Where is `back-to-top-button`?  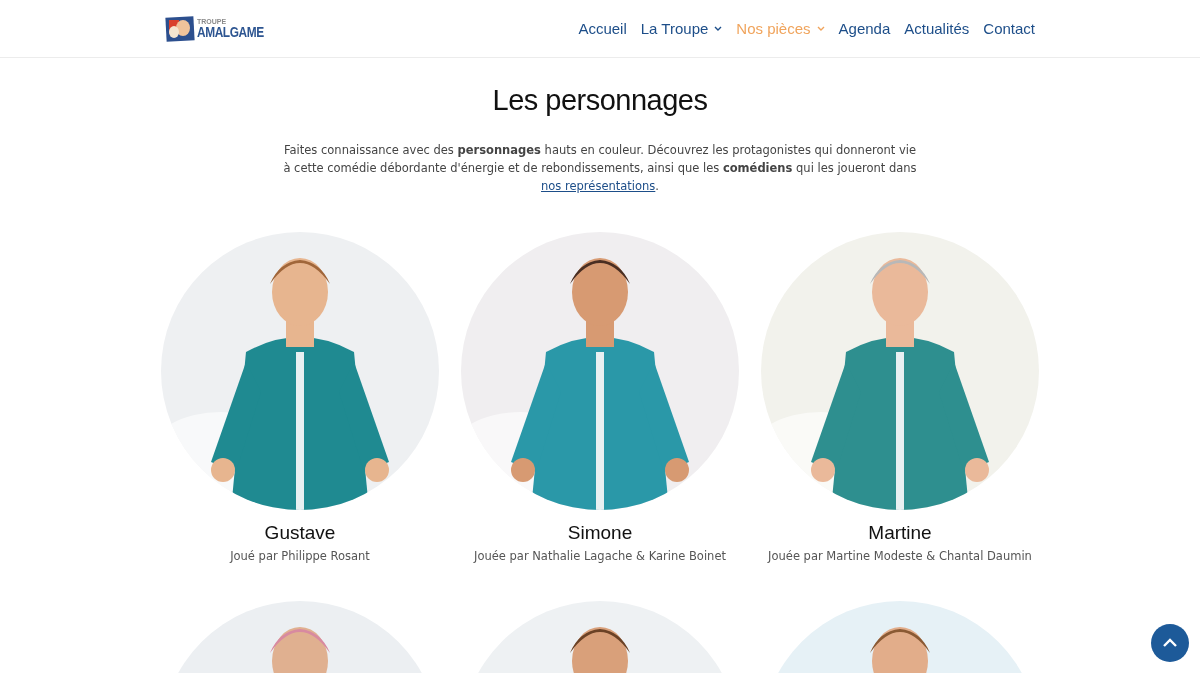
back-to-top-button is located at coordinates (1170, 643).